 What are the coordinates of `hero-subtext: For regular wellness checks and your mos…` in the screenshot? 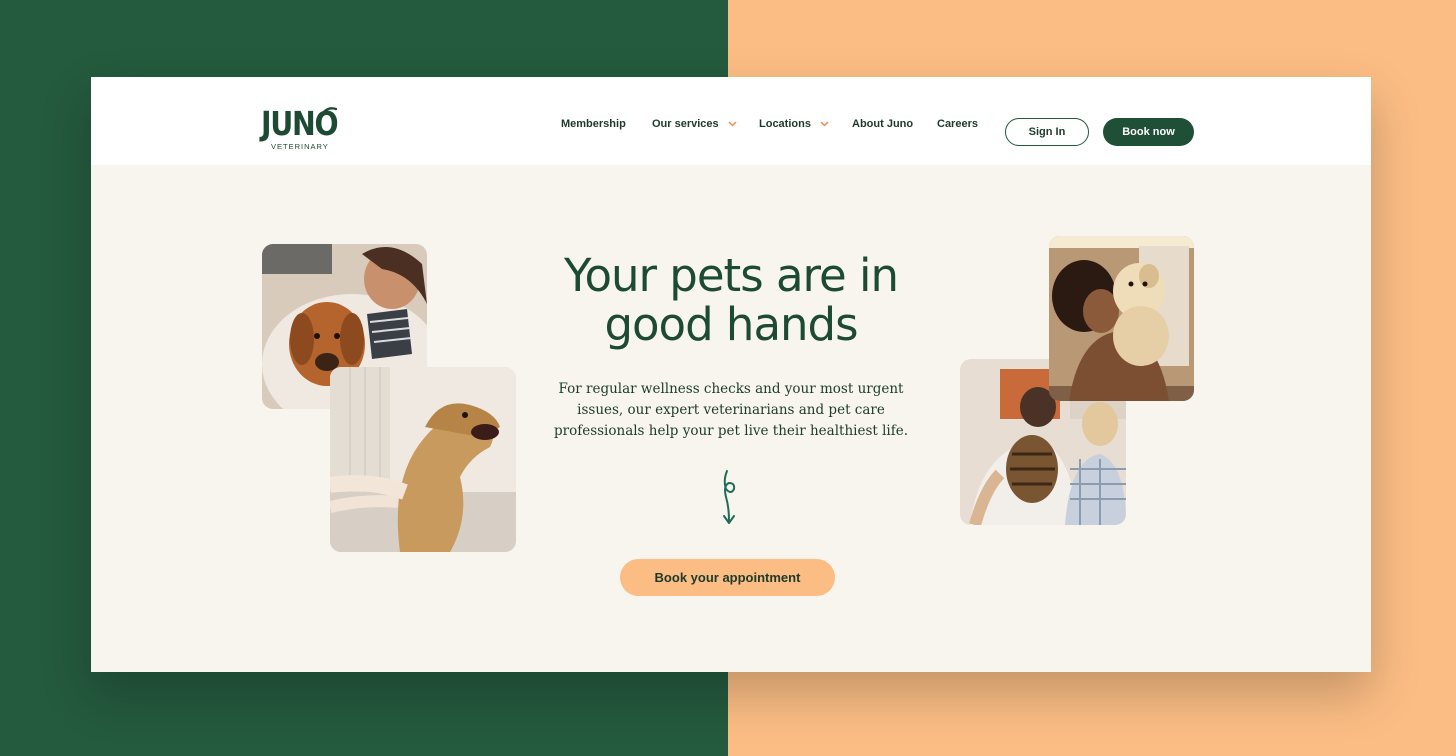 It's located at (730, 410).